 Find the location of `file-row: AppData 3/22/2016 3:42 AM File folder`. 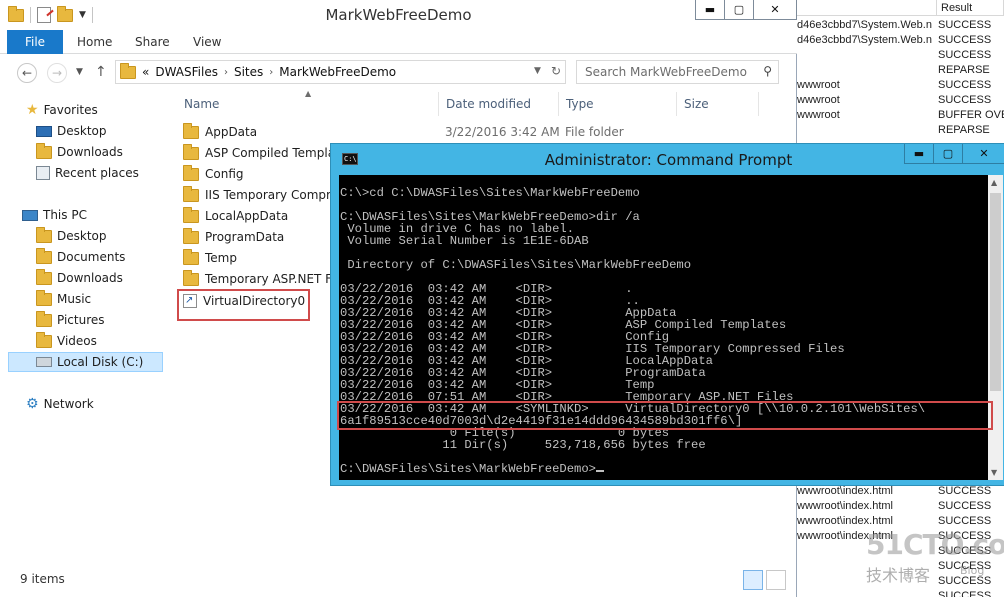

file-row: AppData 3/22/2016 3:42 AM File folder is located at coordinates (403, 132).